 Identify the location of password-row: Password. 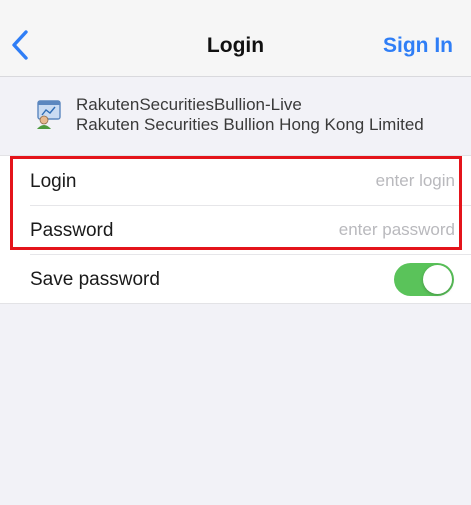
(235, 229).